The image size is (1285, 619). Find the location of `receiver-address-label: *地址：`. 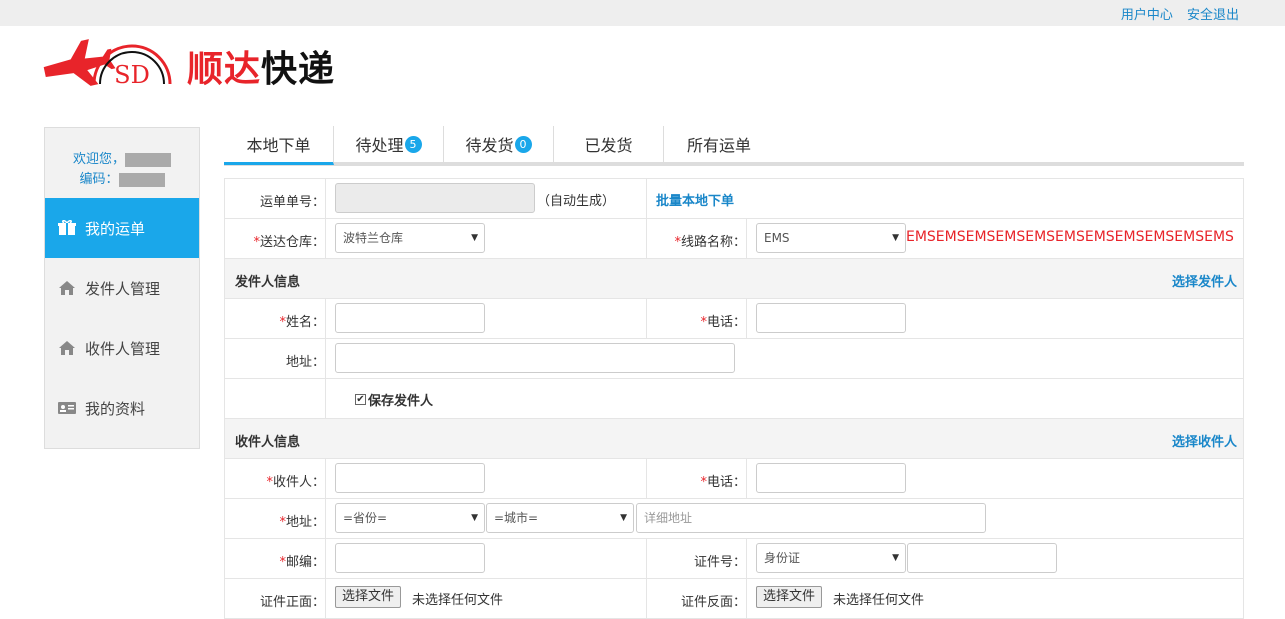

receiver-address-label: *地址： is located at coordinates (302, 522).